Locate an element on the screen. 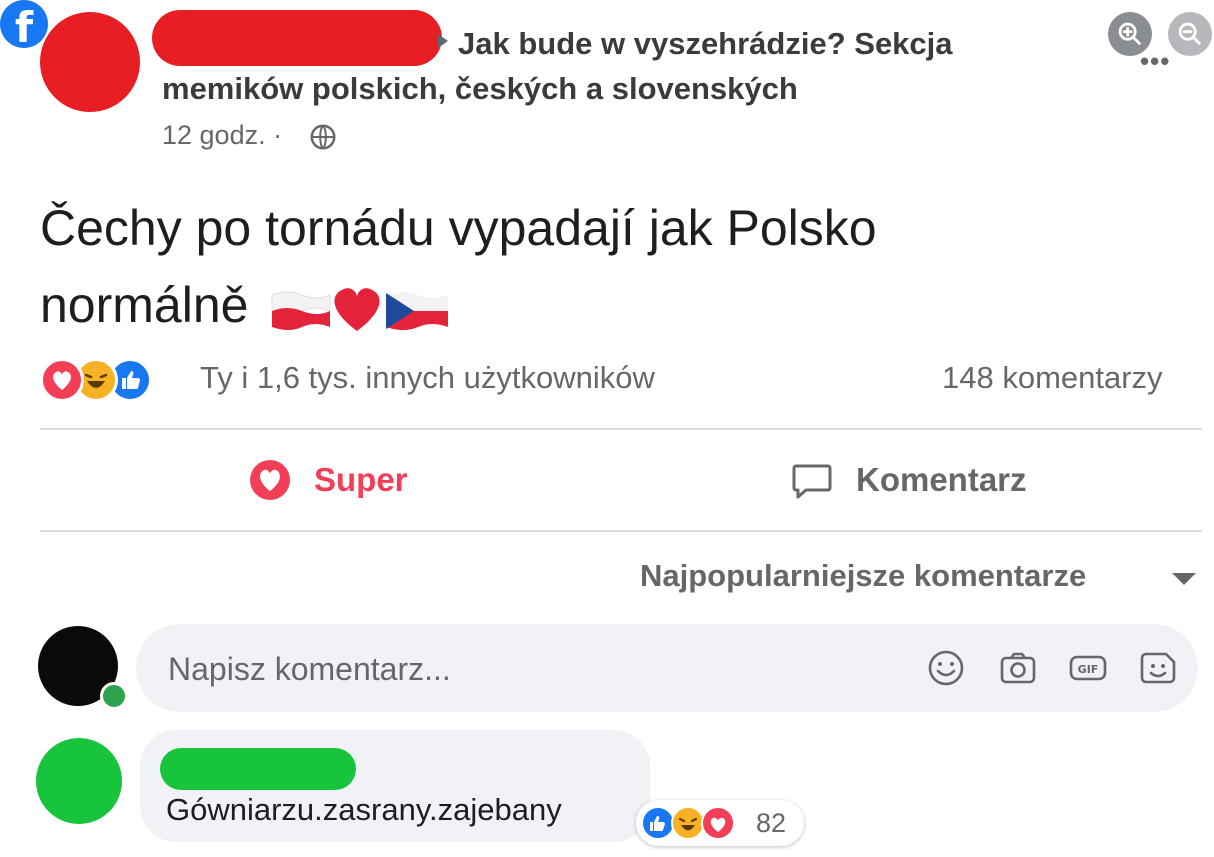 The image size is (1214, 857). reactions-summary: Ty i 1,6 tys. innych użytkowników is located at coordinates (427, 378).